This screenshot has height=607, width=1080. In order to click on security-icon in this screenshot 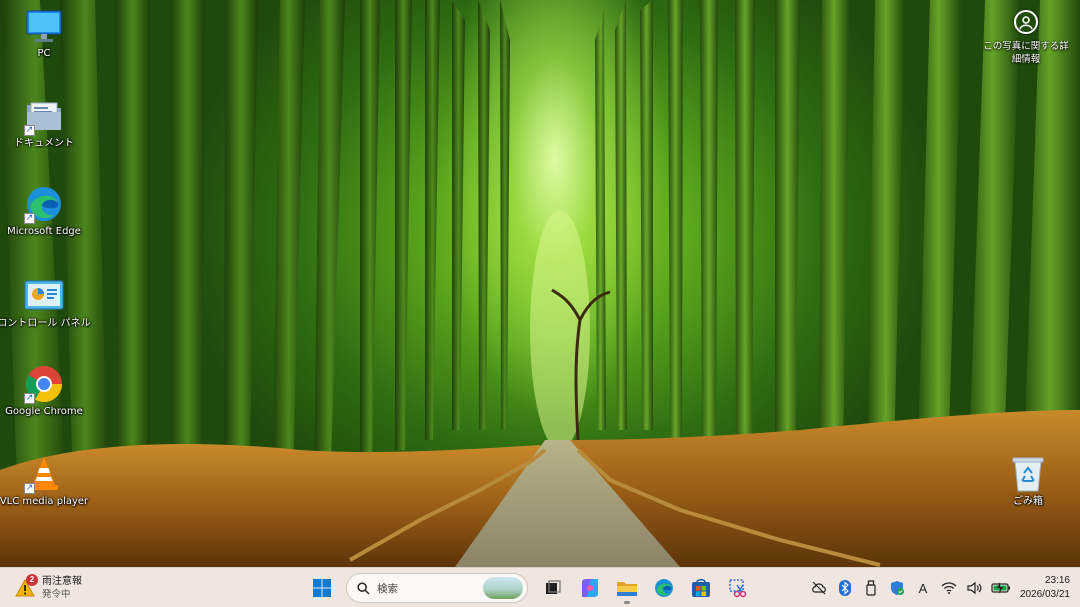, I will do `click(897, 588)`.